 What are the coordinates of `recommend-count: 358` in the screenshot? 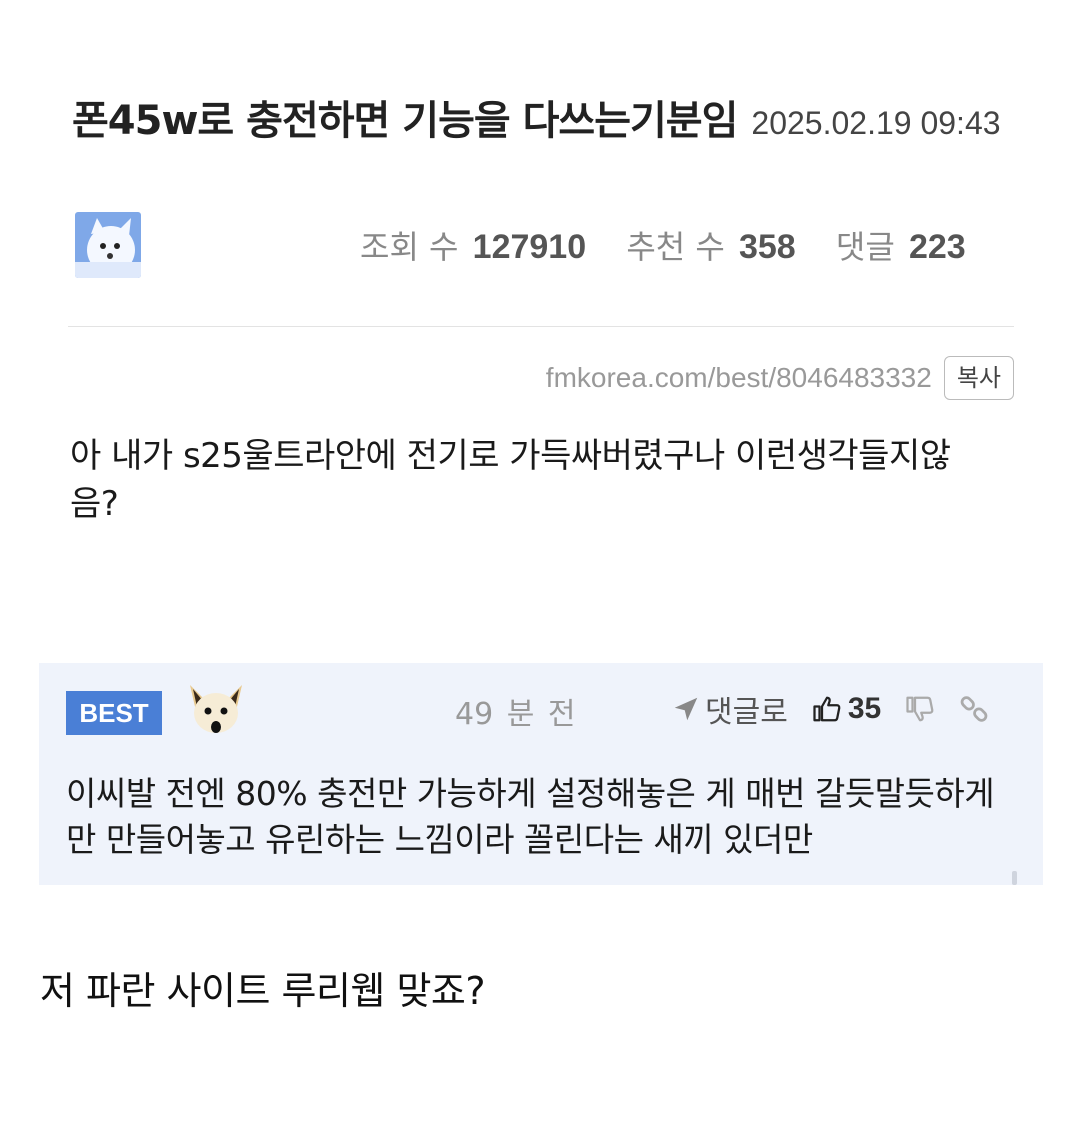 It's located at (767, 247).